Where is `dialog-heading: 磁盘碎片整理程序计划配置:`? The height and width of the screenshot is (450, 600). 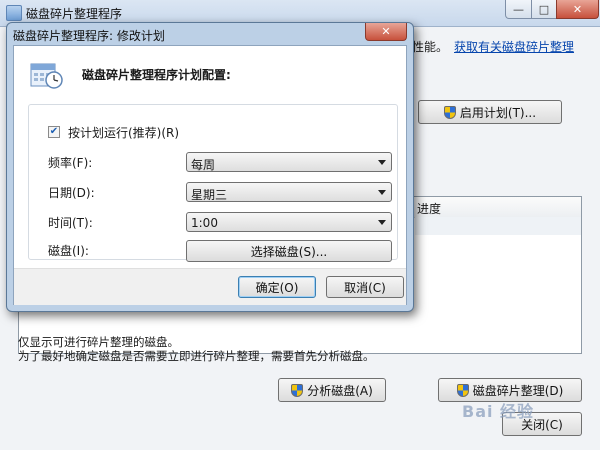
dialog-heading: 磁盘碎片整理程序计划配置: is located at coordinates (156, 75).